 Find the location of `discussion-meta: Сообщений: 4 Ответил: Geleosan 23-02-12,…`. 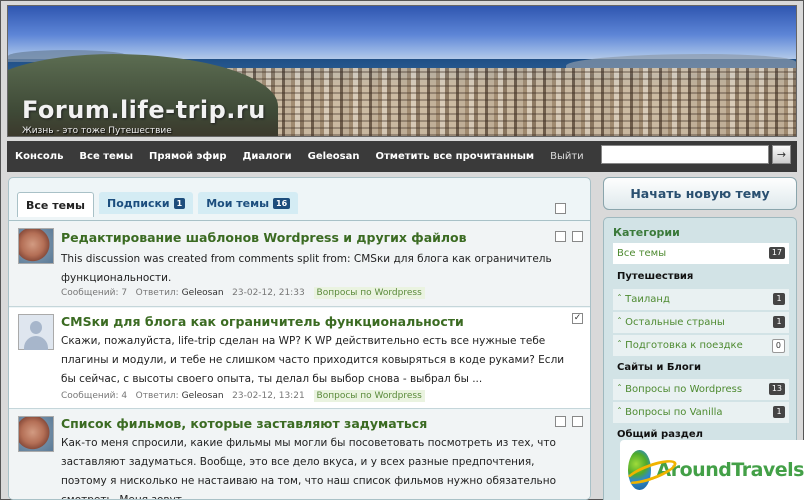

discussion-meta: Сообщений: 4 Ответил: Geleosan 23-02-12,… is located at coordinates (243, 396).